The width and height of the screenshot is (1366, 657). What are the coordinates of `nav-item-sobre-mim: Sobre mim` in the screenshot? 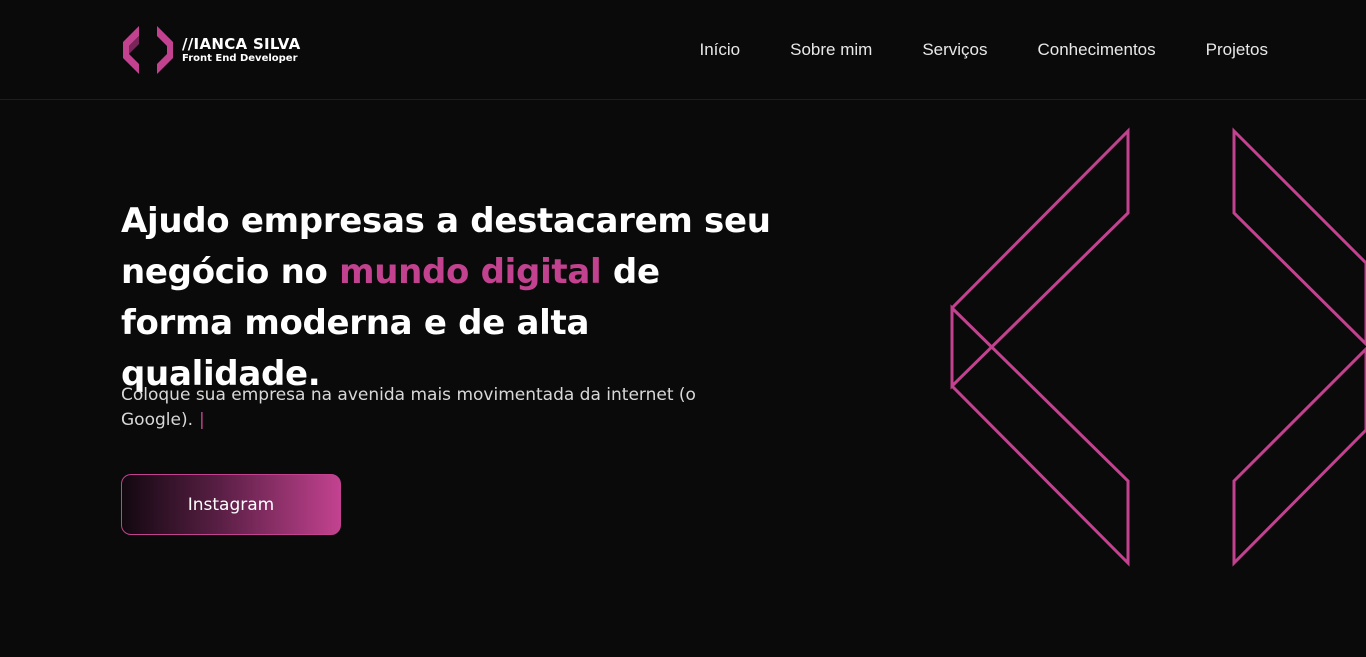 It's located at (831, 50).